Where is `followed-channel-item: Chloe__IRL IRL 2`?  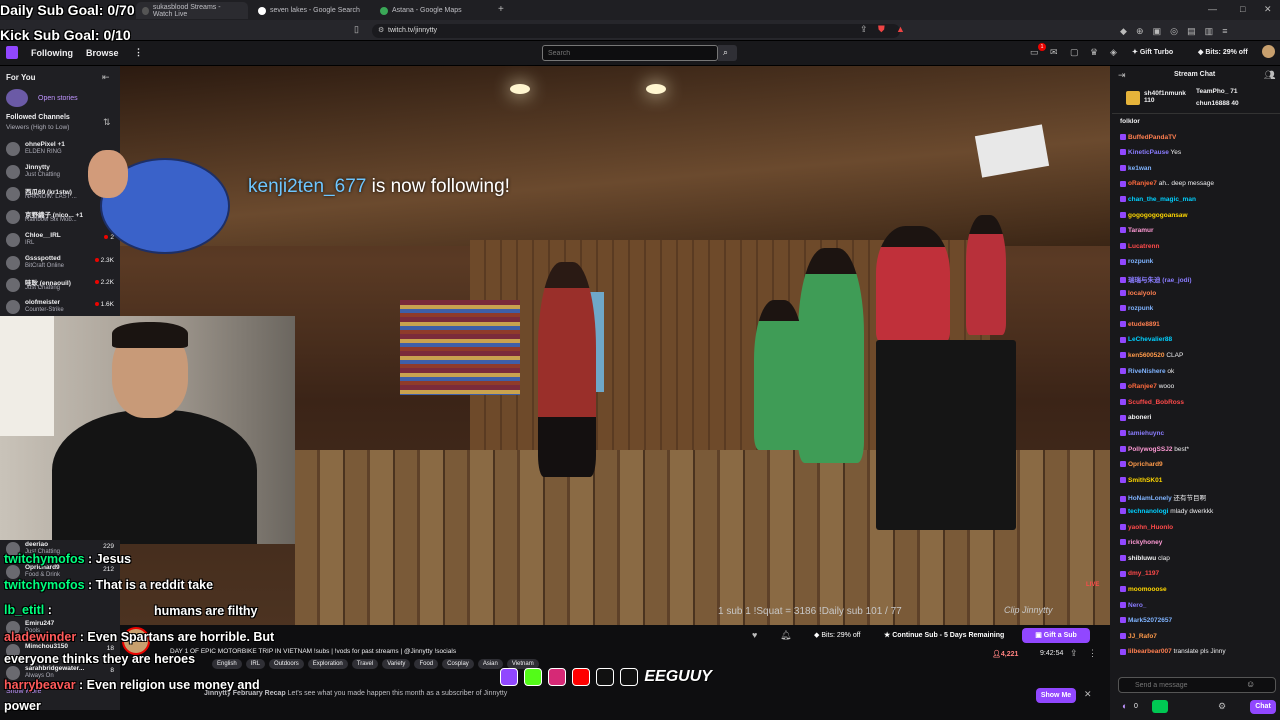 followed-channel-item: Chloe__IRL IRL 2 is located at coordinates (62, 240).